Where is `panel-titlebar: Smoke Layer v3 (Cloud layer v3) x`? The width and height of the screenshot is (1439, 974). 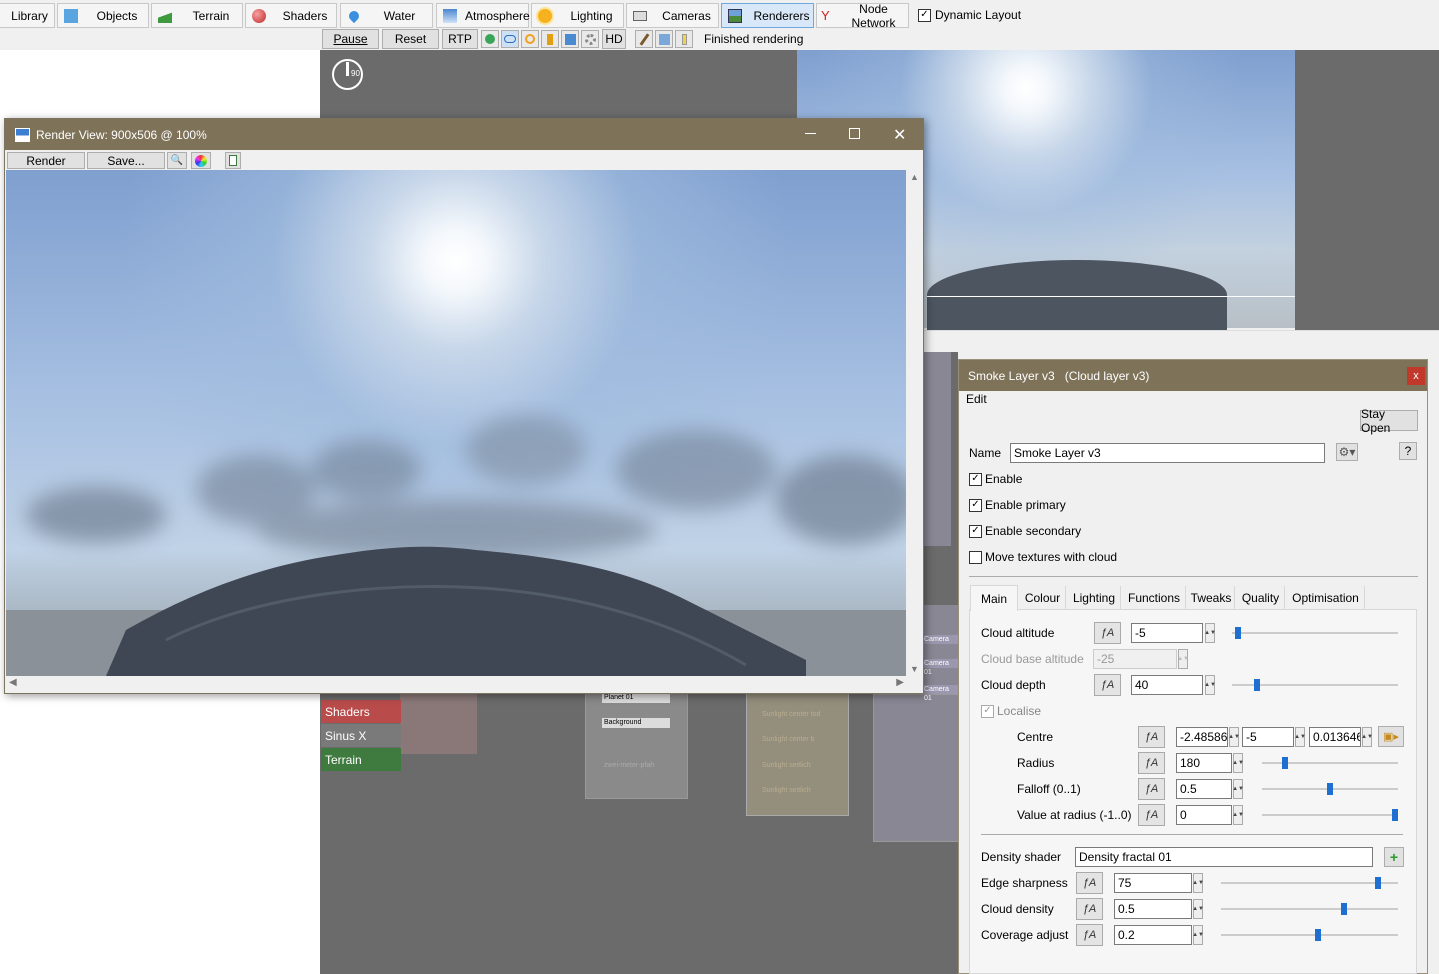
panel-titlebar: Smoke Layer v3 (Cloud layer v3) x is located at coordinates (1193, 375).